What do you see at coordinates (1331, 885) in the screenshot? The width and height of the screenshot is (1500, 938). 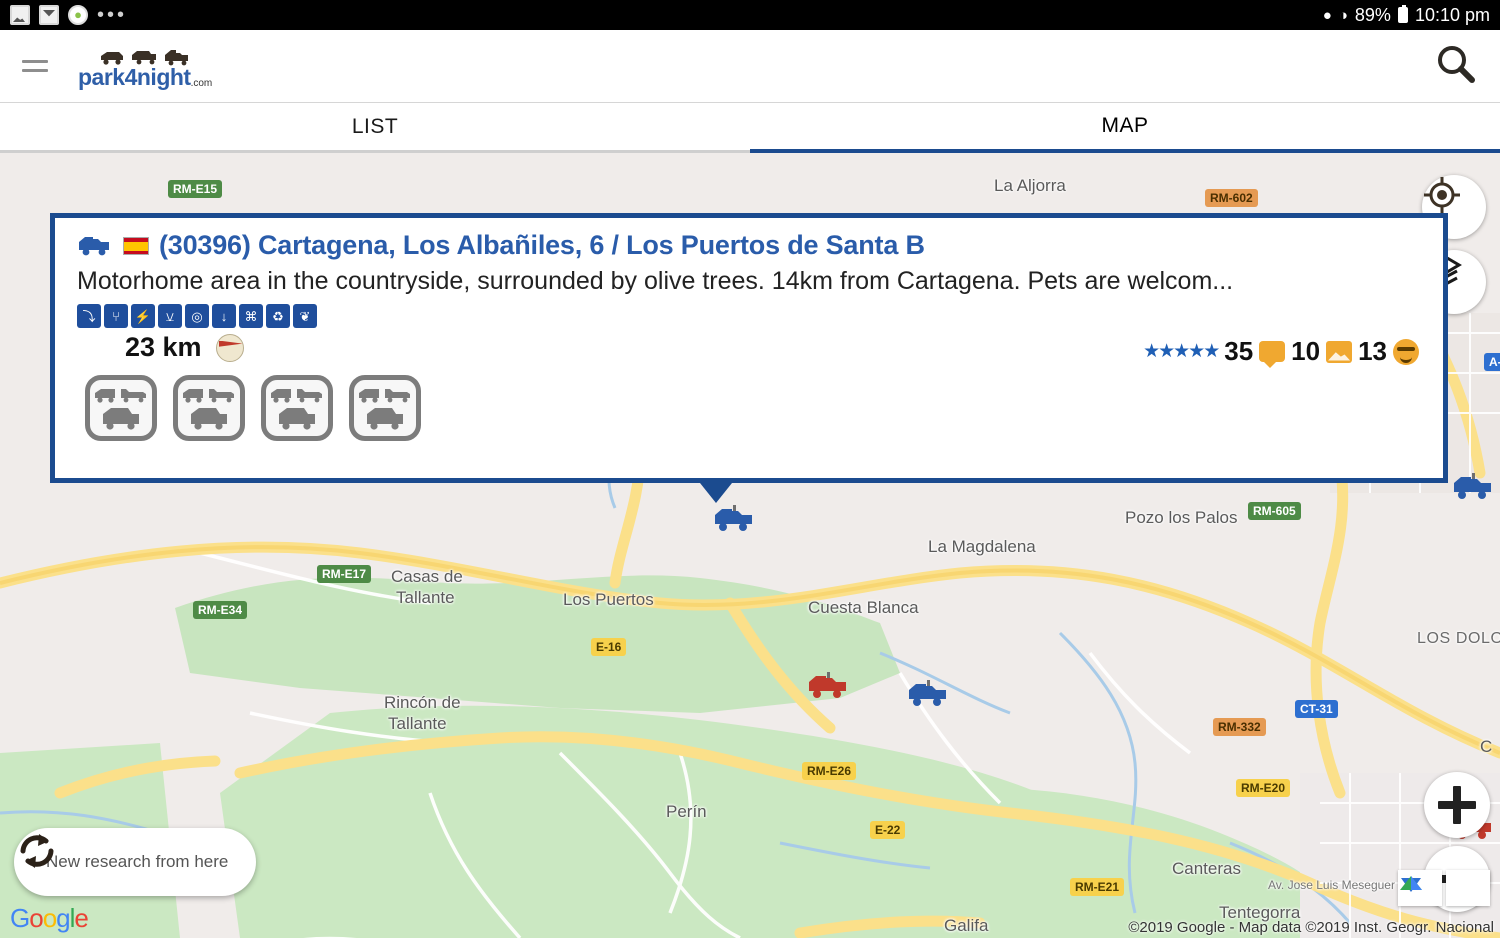 I see `map-place-label: Av. Jose Luis Meseguer` at bounding box center [1331, 885].